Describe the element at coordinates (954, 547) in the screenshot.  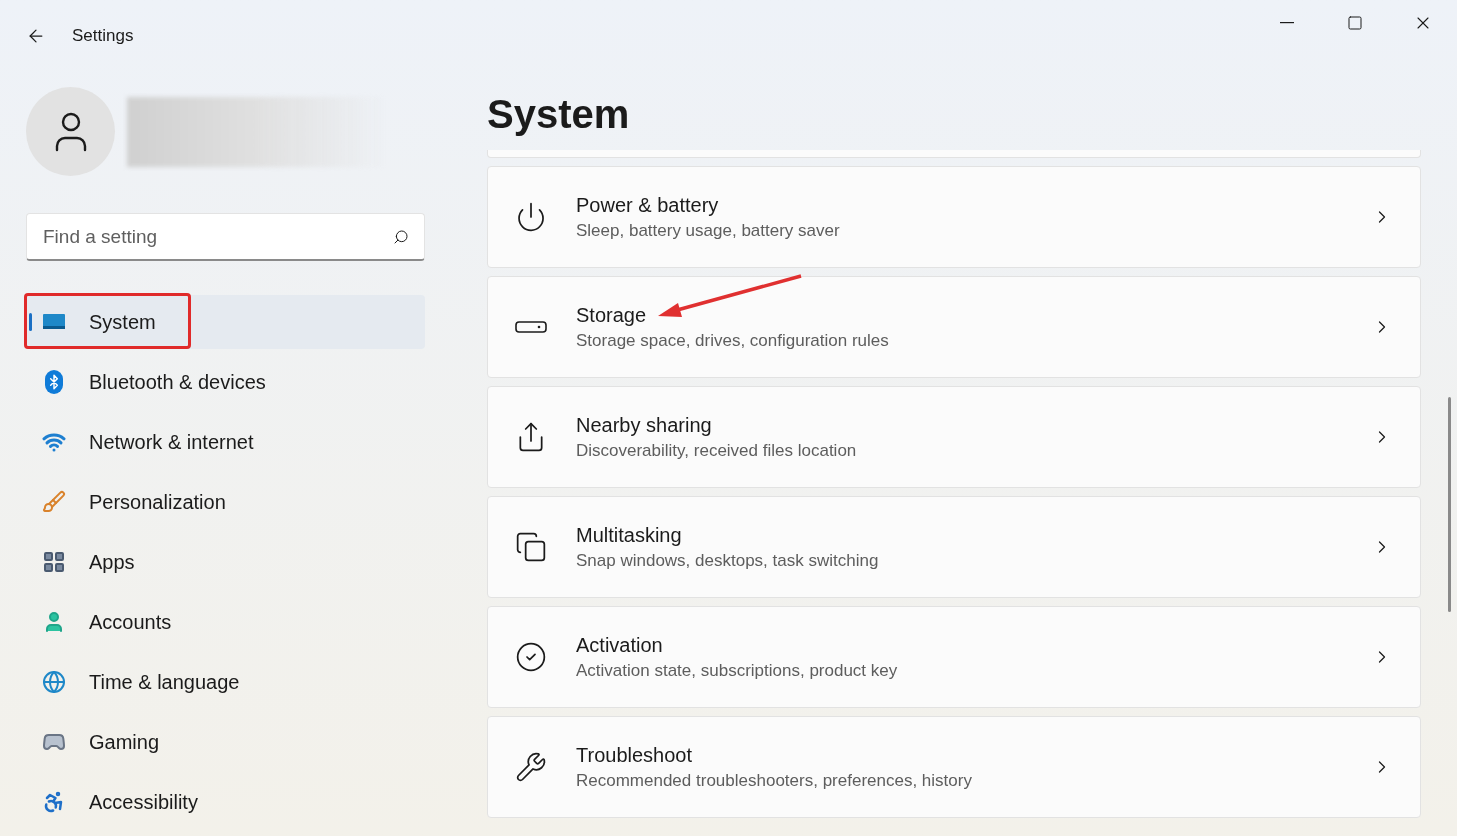
I see `settings-card: Multitasking Snap windows, desktops, task switching` at that location.